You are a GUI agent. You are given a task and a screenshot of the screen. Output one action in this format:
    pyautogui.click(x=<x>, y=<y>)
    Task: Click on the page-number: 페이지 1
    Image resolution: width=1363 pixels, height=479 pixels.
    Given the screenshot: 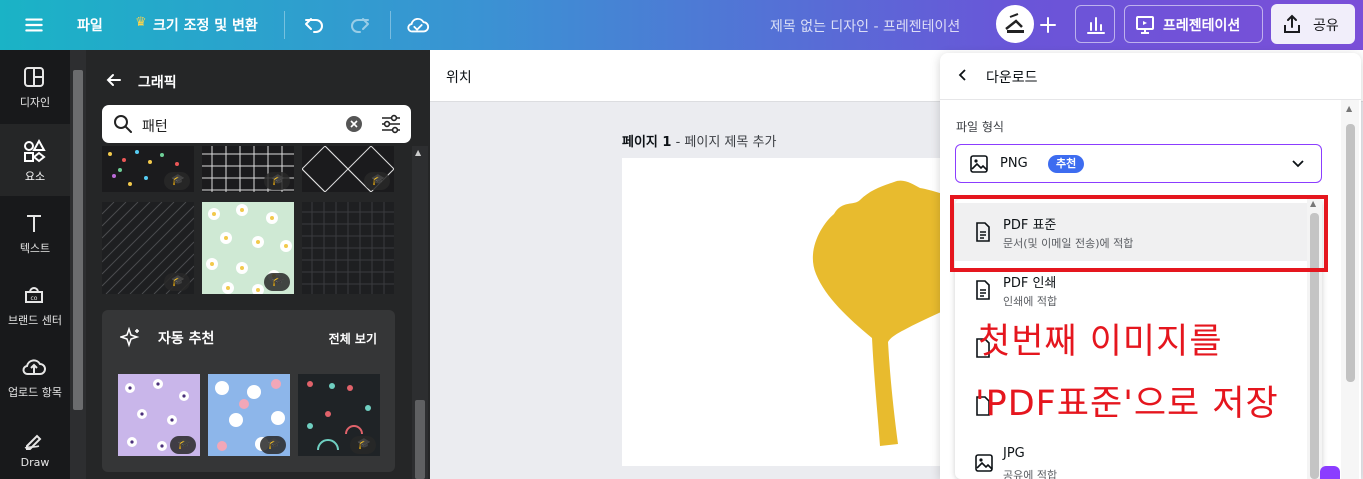 What is the action you would take?
    pyautogui.click(x=647, y=142)
    